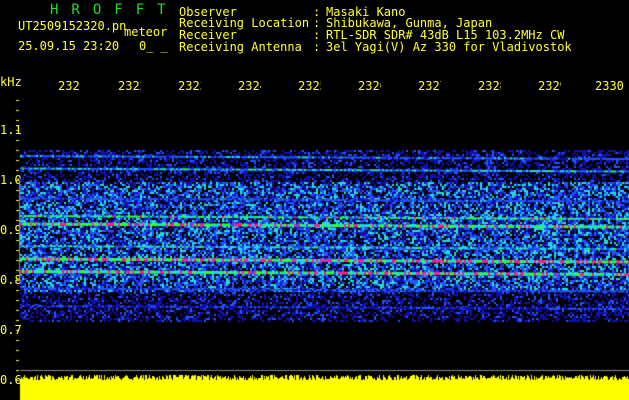 The width and height of the screenshot is (629, 400). What do you see at coordinates (129, 86) in the screenshot?
I see `time-tick-label: 2322` at bounding box center [129, 86].